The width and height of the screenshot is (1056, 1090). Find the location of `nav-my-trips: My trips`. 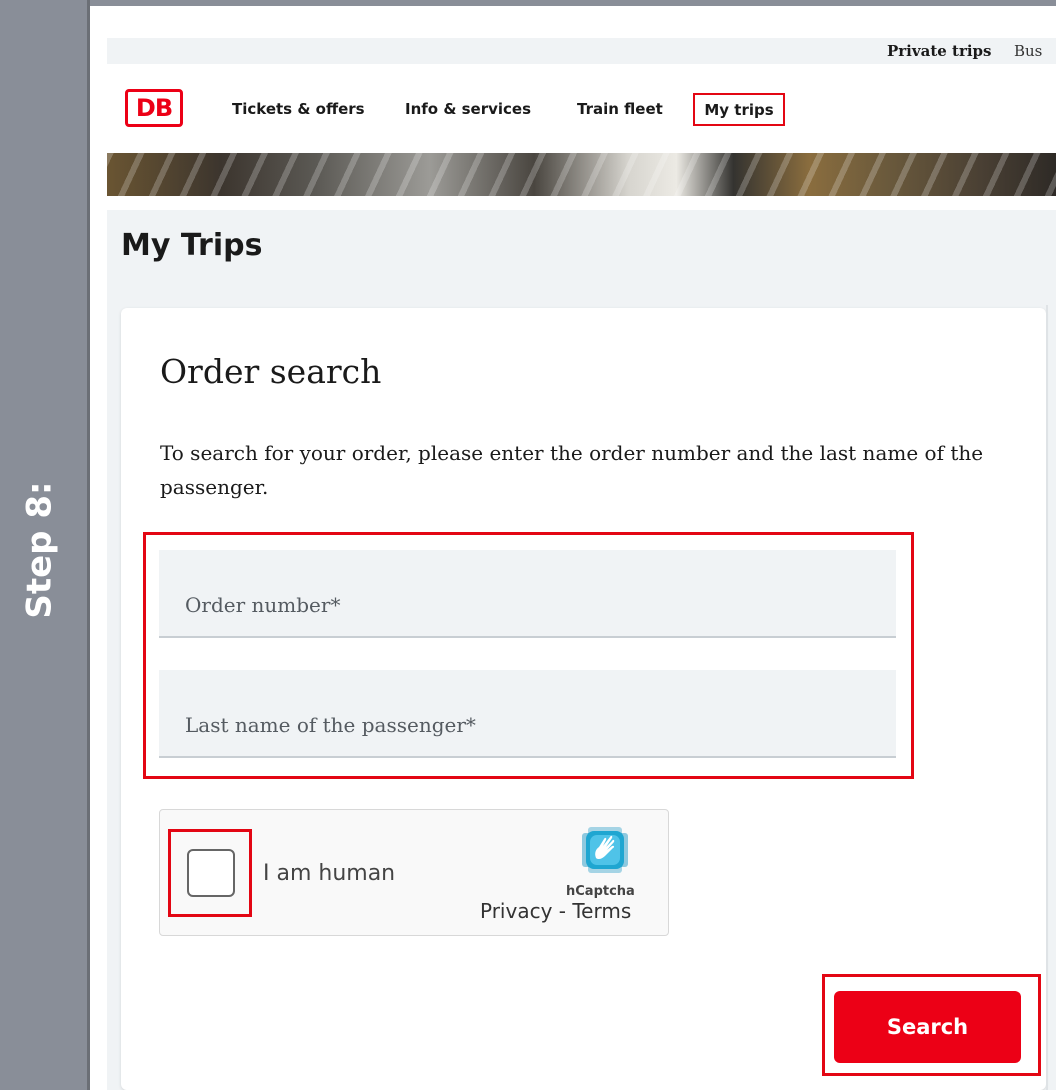

nav-my-trips: My trips is located at coordinates (739, 109).